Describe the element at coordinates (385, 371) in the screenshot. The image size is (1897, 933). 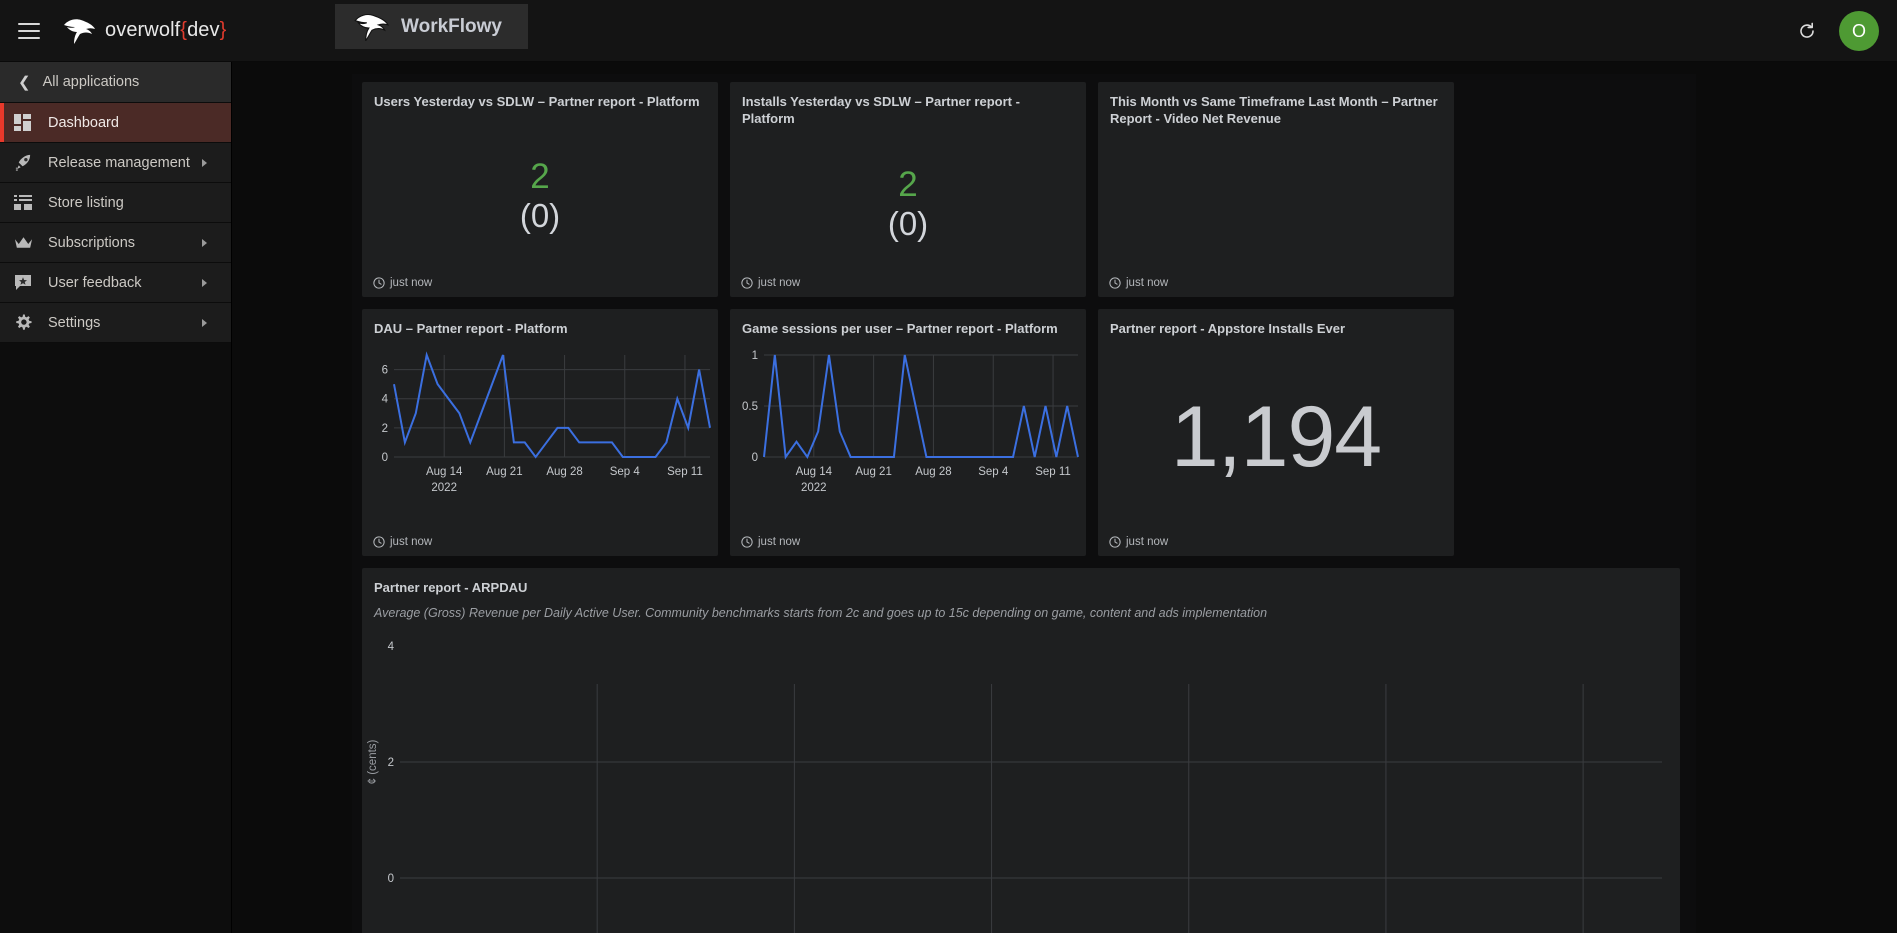
I see `svg-text: 6` at that location.